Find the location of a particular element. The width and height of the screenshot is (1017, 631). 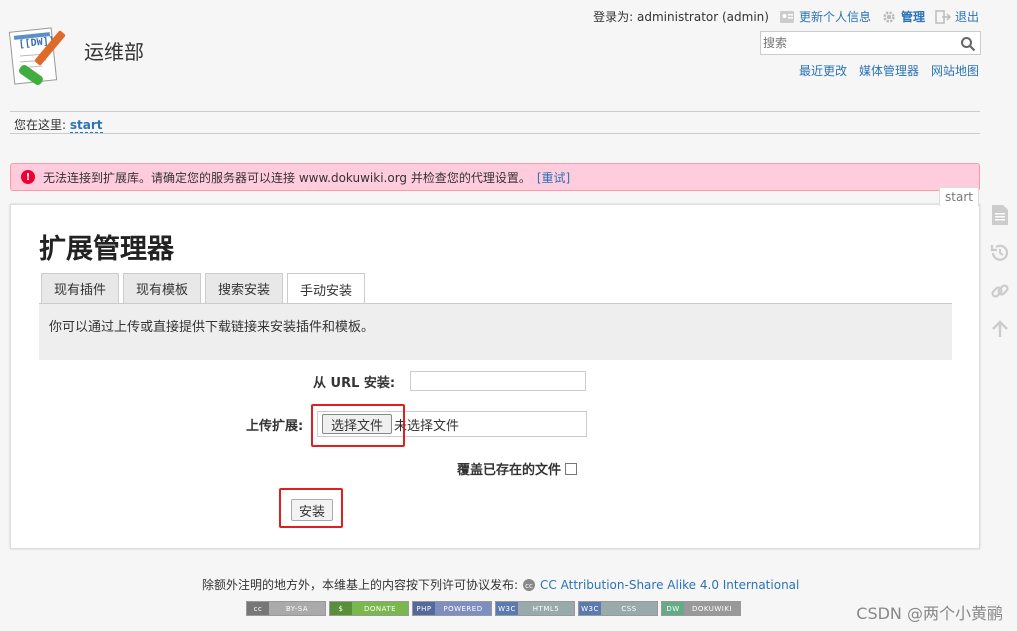

badge-php: PHP POWERED is located at coordinates (452, 608).